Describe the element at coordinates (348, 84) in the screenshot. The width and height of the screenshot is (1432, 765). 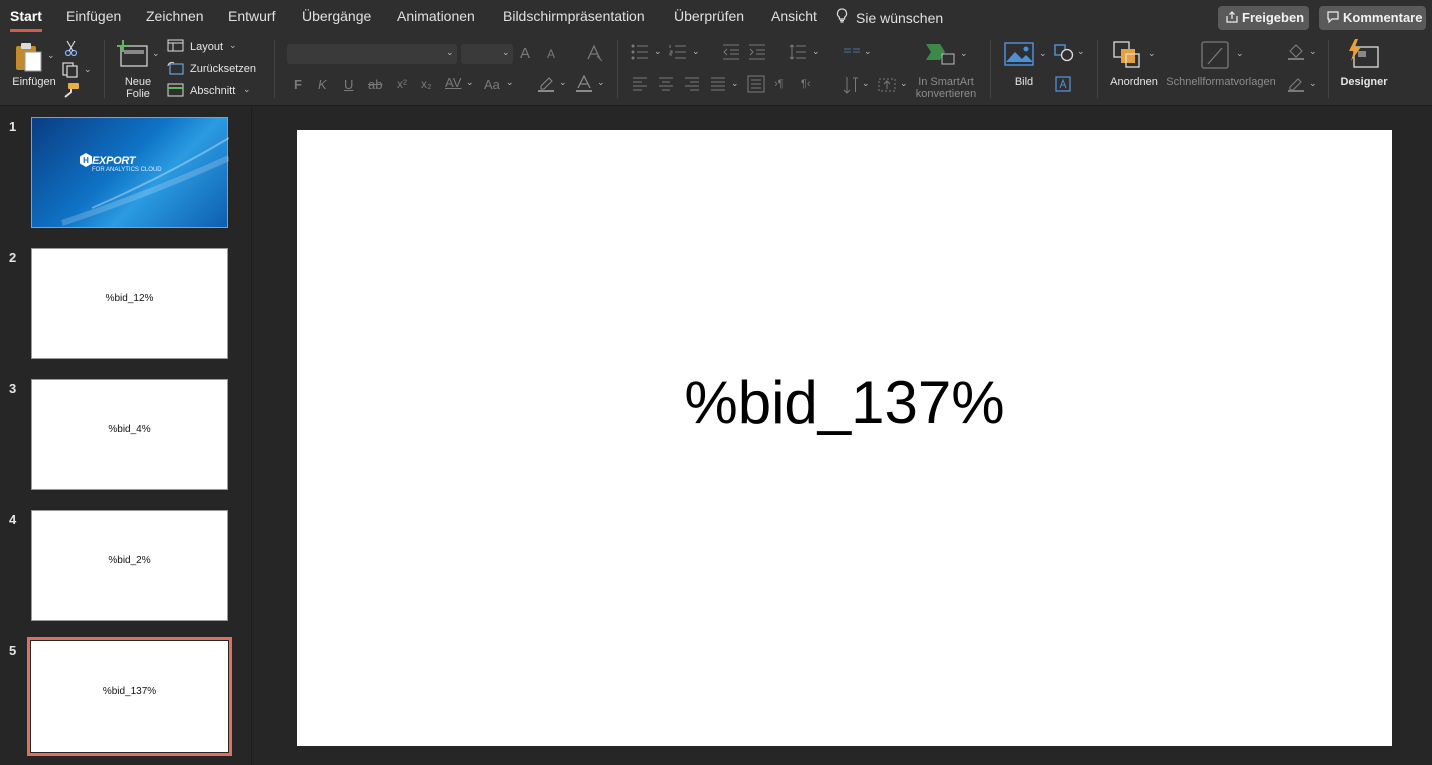
I see `underline-button: U` at that location.